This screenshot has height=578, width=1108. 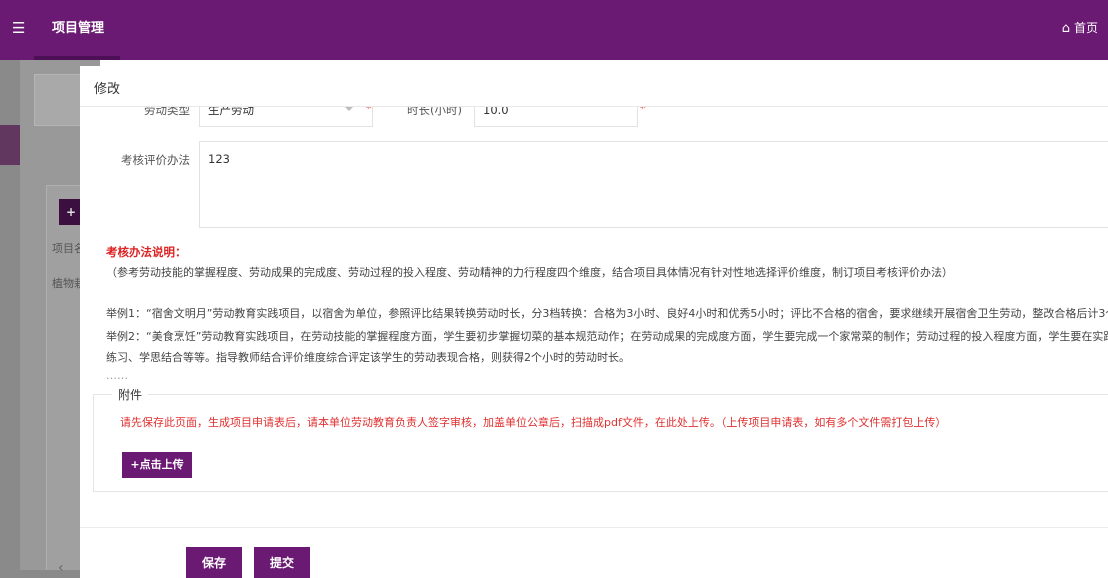 What do you see at coordinates (107, 89) in the screenshot?
I see `modal-title: 修改` at bounding box center [107, 89].